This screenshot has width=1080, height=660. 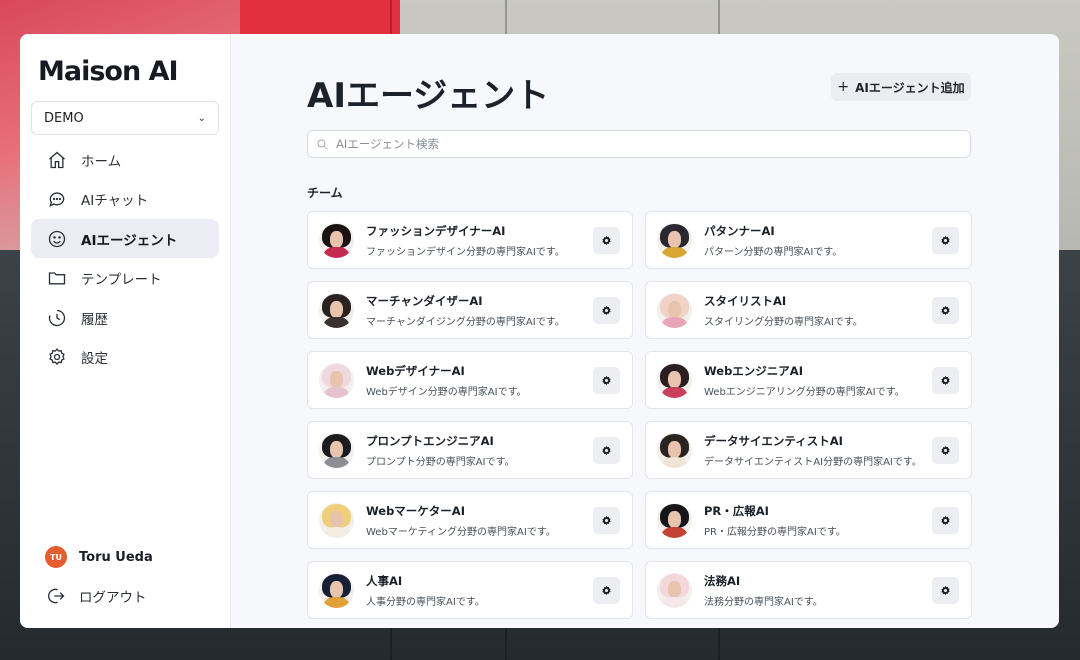 What do you see at coordinates (470, 520) in the screenshot?
I see `agent-card: WebマーケターAI Webマーケティング分野の専門家AIです。` at bounding box center [470, 520].